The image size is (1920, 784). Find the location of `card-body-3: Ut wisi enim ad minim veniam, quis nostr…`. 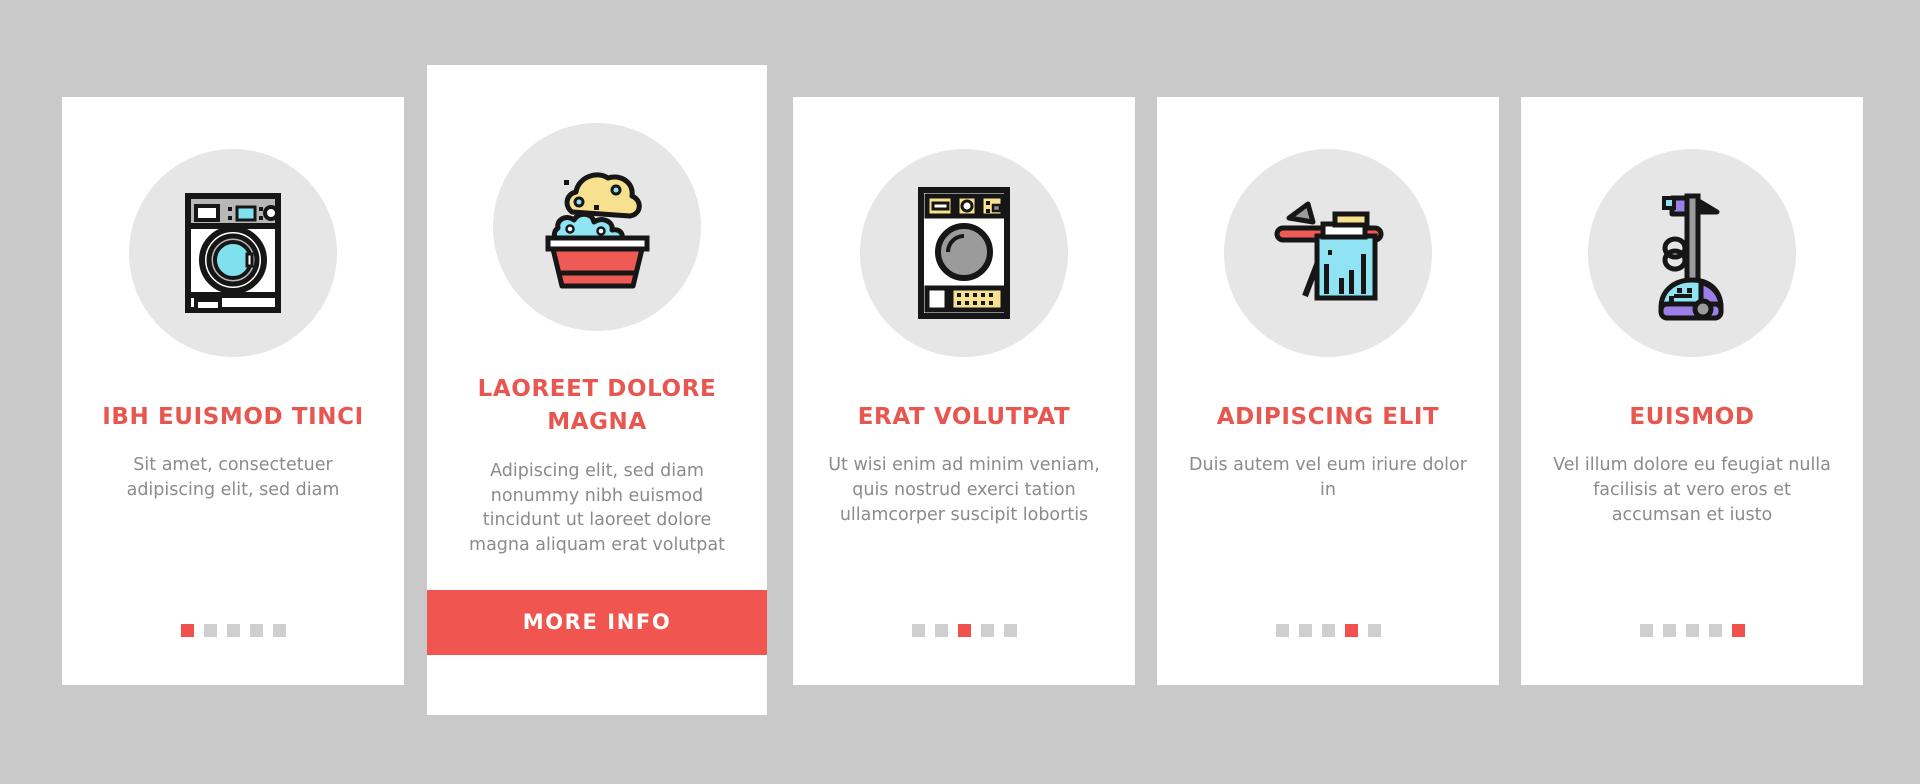

card-body-3: Ut wisi enim ad minim veniam, quis nostr… is located at coordinates (964, 490).